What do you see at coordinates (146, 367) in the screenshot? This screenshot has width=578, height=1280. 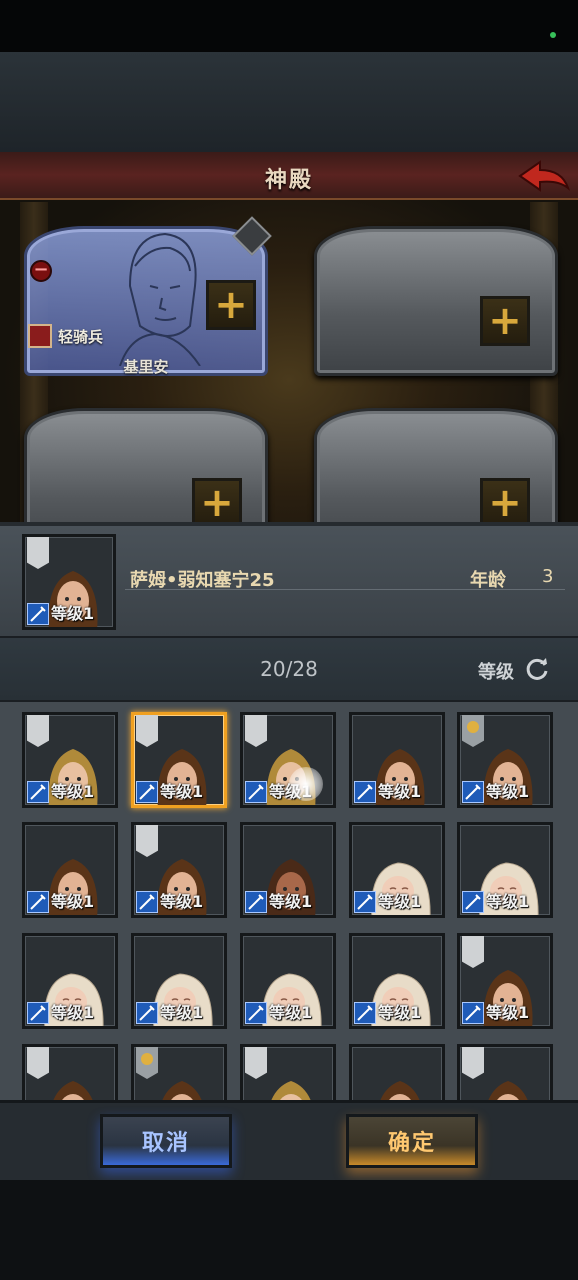 I see `hero-name: 基里安` at bounding box center [146, 367].